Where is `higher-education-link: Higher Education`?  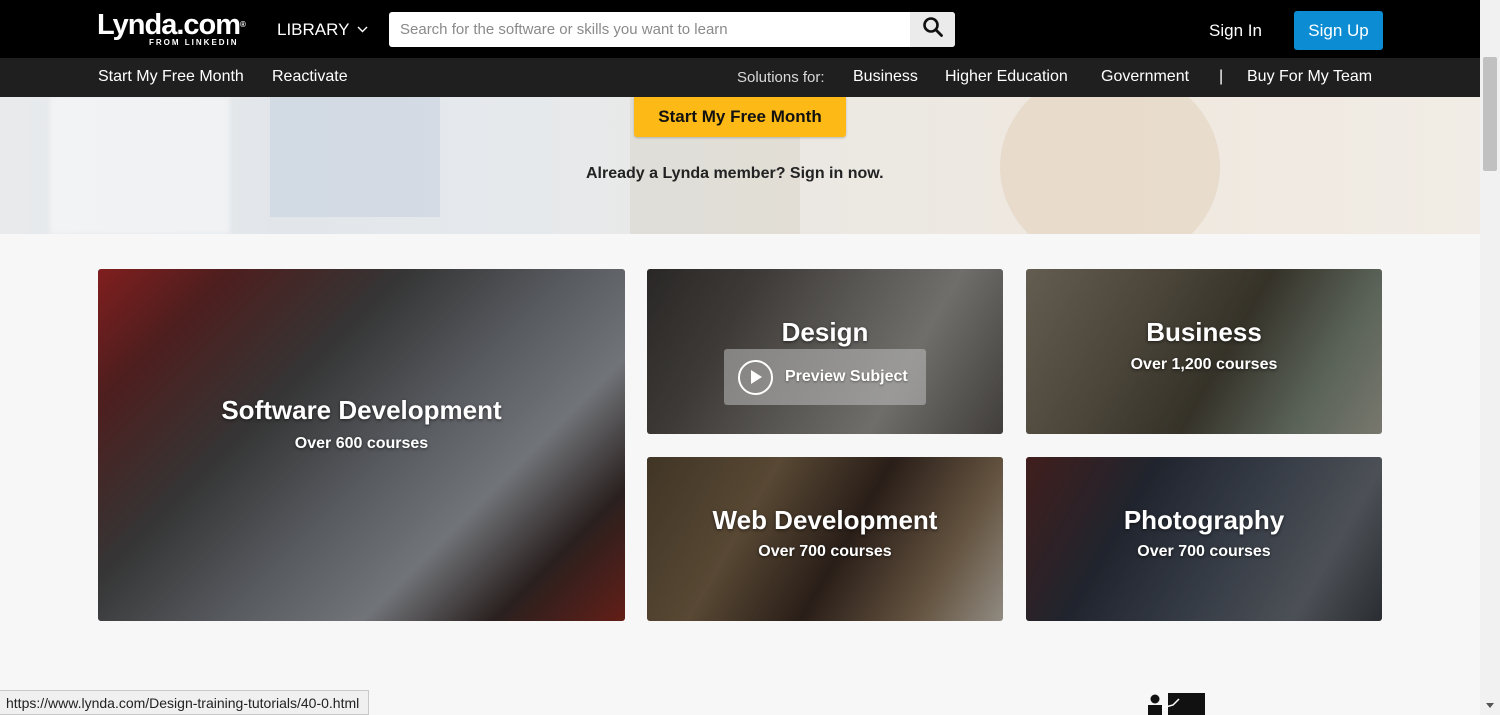
higher-education-link: Higher Education is located at coordinates (1006, 77).